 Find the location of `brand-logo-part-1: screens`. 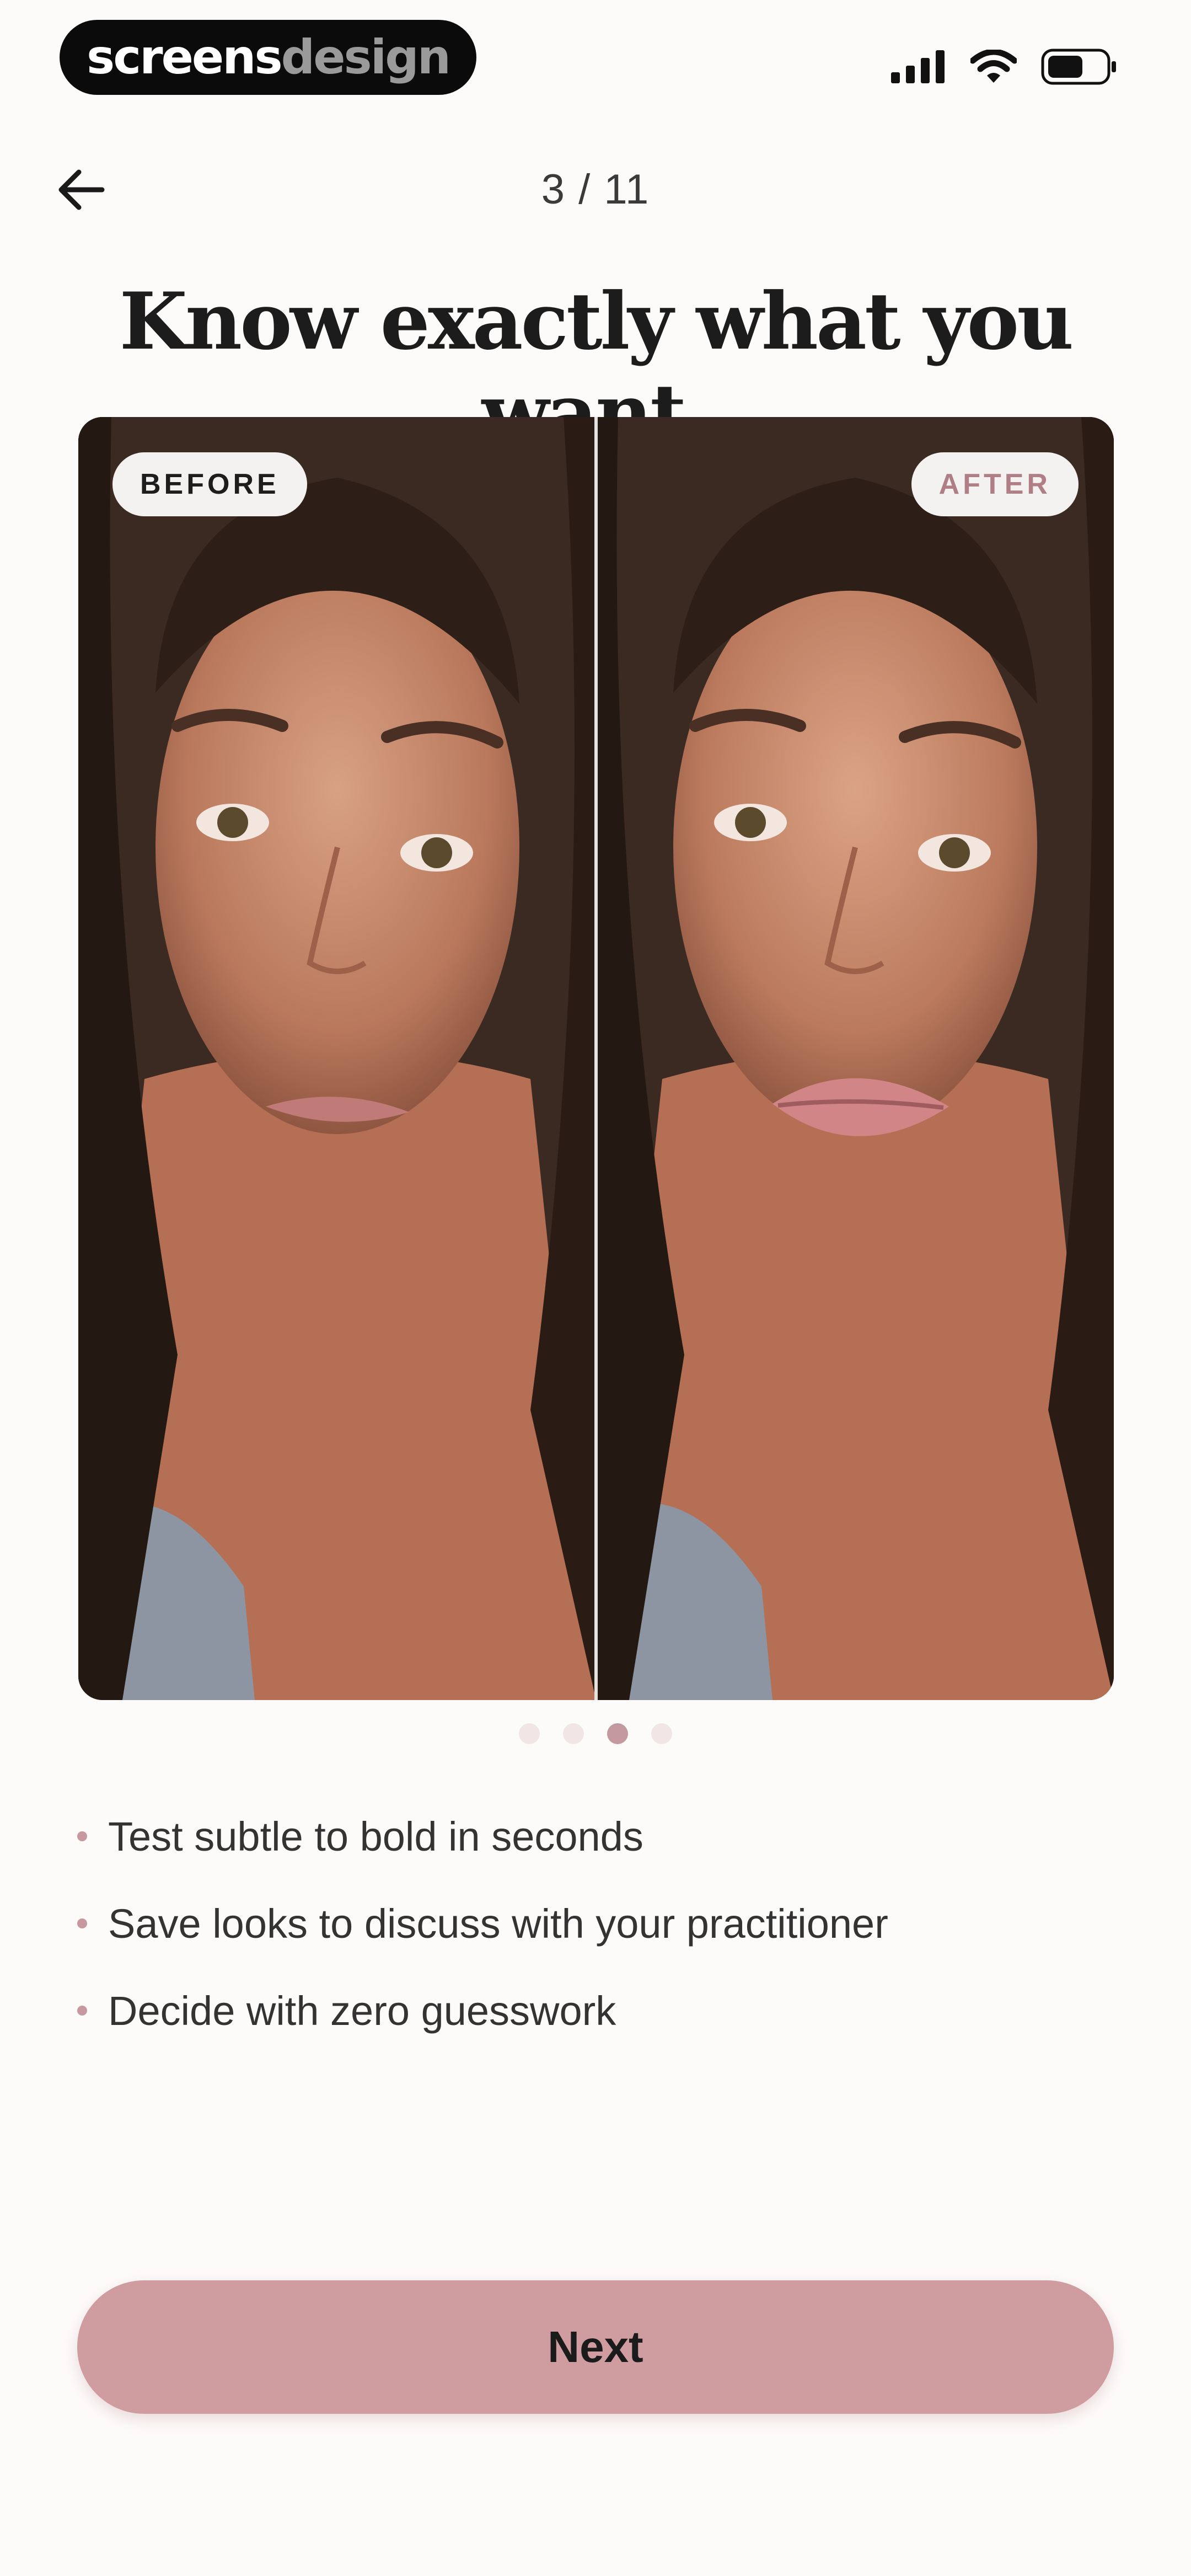

brand-logo-part-1: screens is located at coordinates (185, 57).